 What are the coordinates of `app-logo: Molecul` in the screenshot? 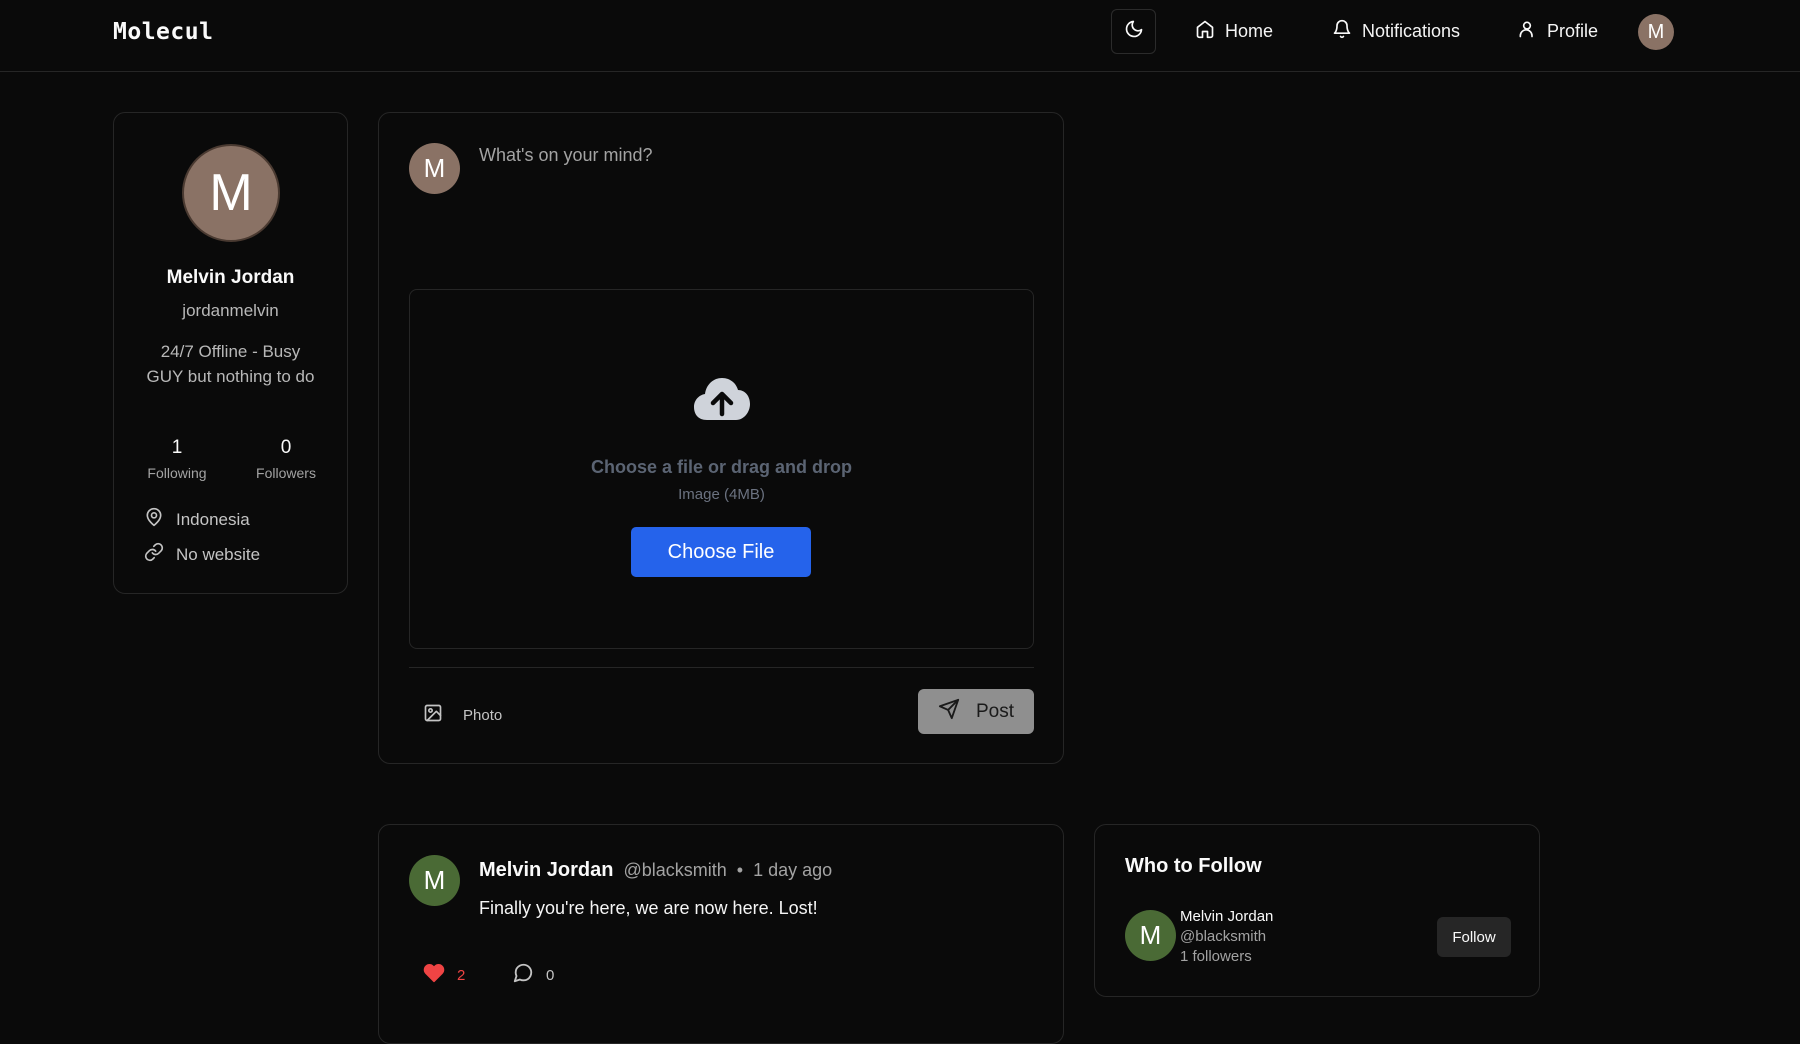 It's located at (163, 32).